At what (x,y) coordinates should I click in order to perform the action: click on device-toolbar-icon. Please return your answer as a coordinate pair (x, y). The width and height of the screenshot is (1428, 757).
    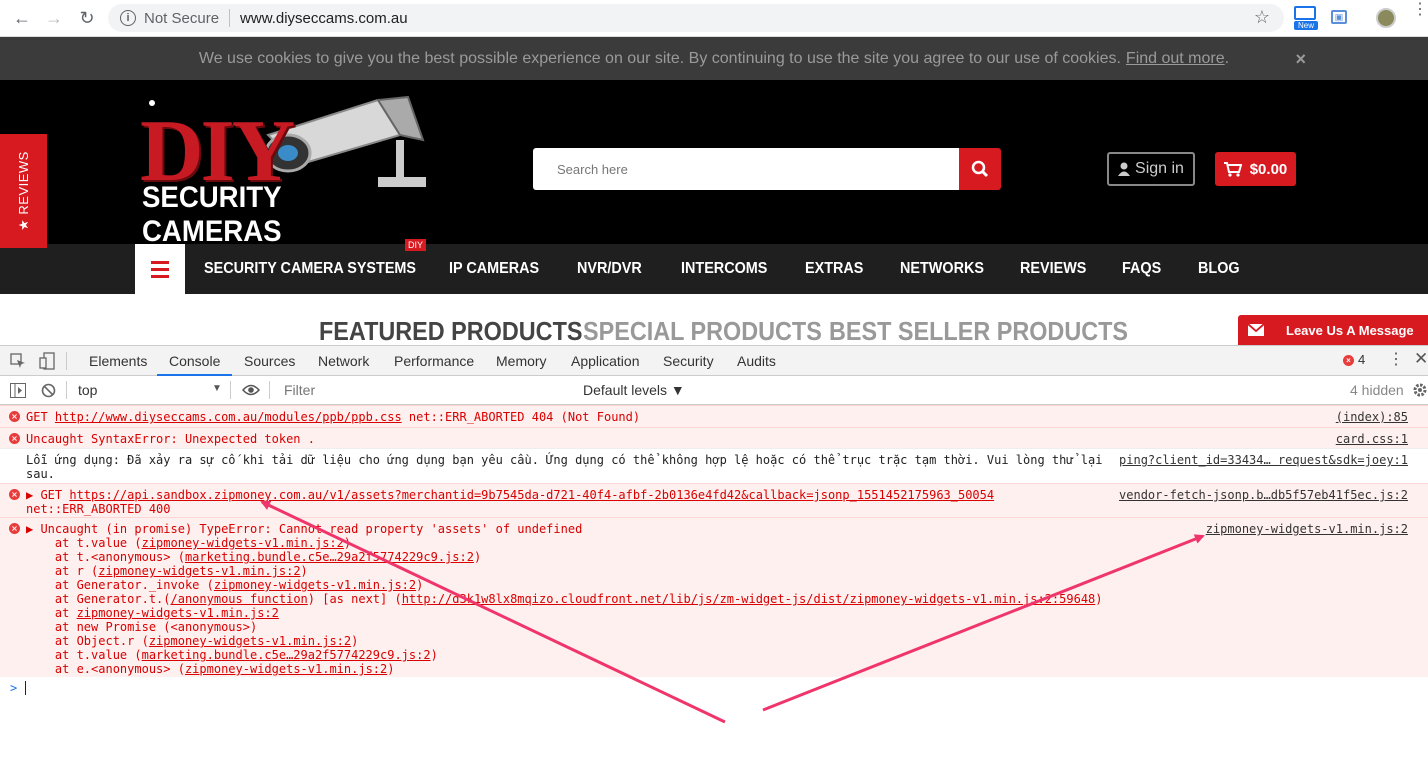
    Looking at the image, I should click on (47, 361).